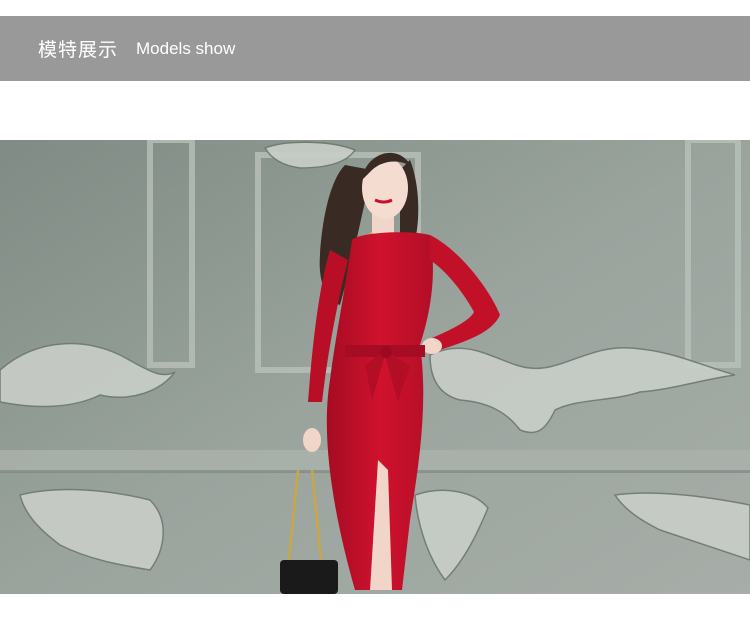 Image resolution: width=750 pixels, height=631 pixels. What do you see at coordinates (186, 48) in the screenshot?
I see `section-title-english: Models show` at bounding box center [186, 48].